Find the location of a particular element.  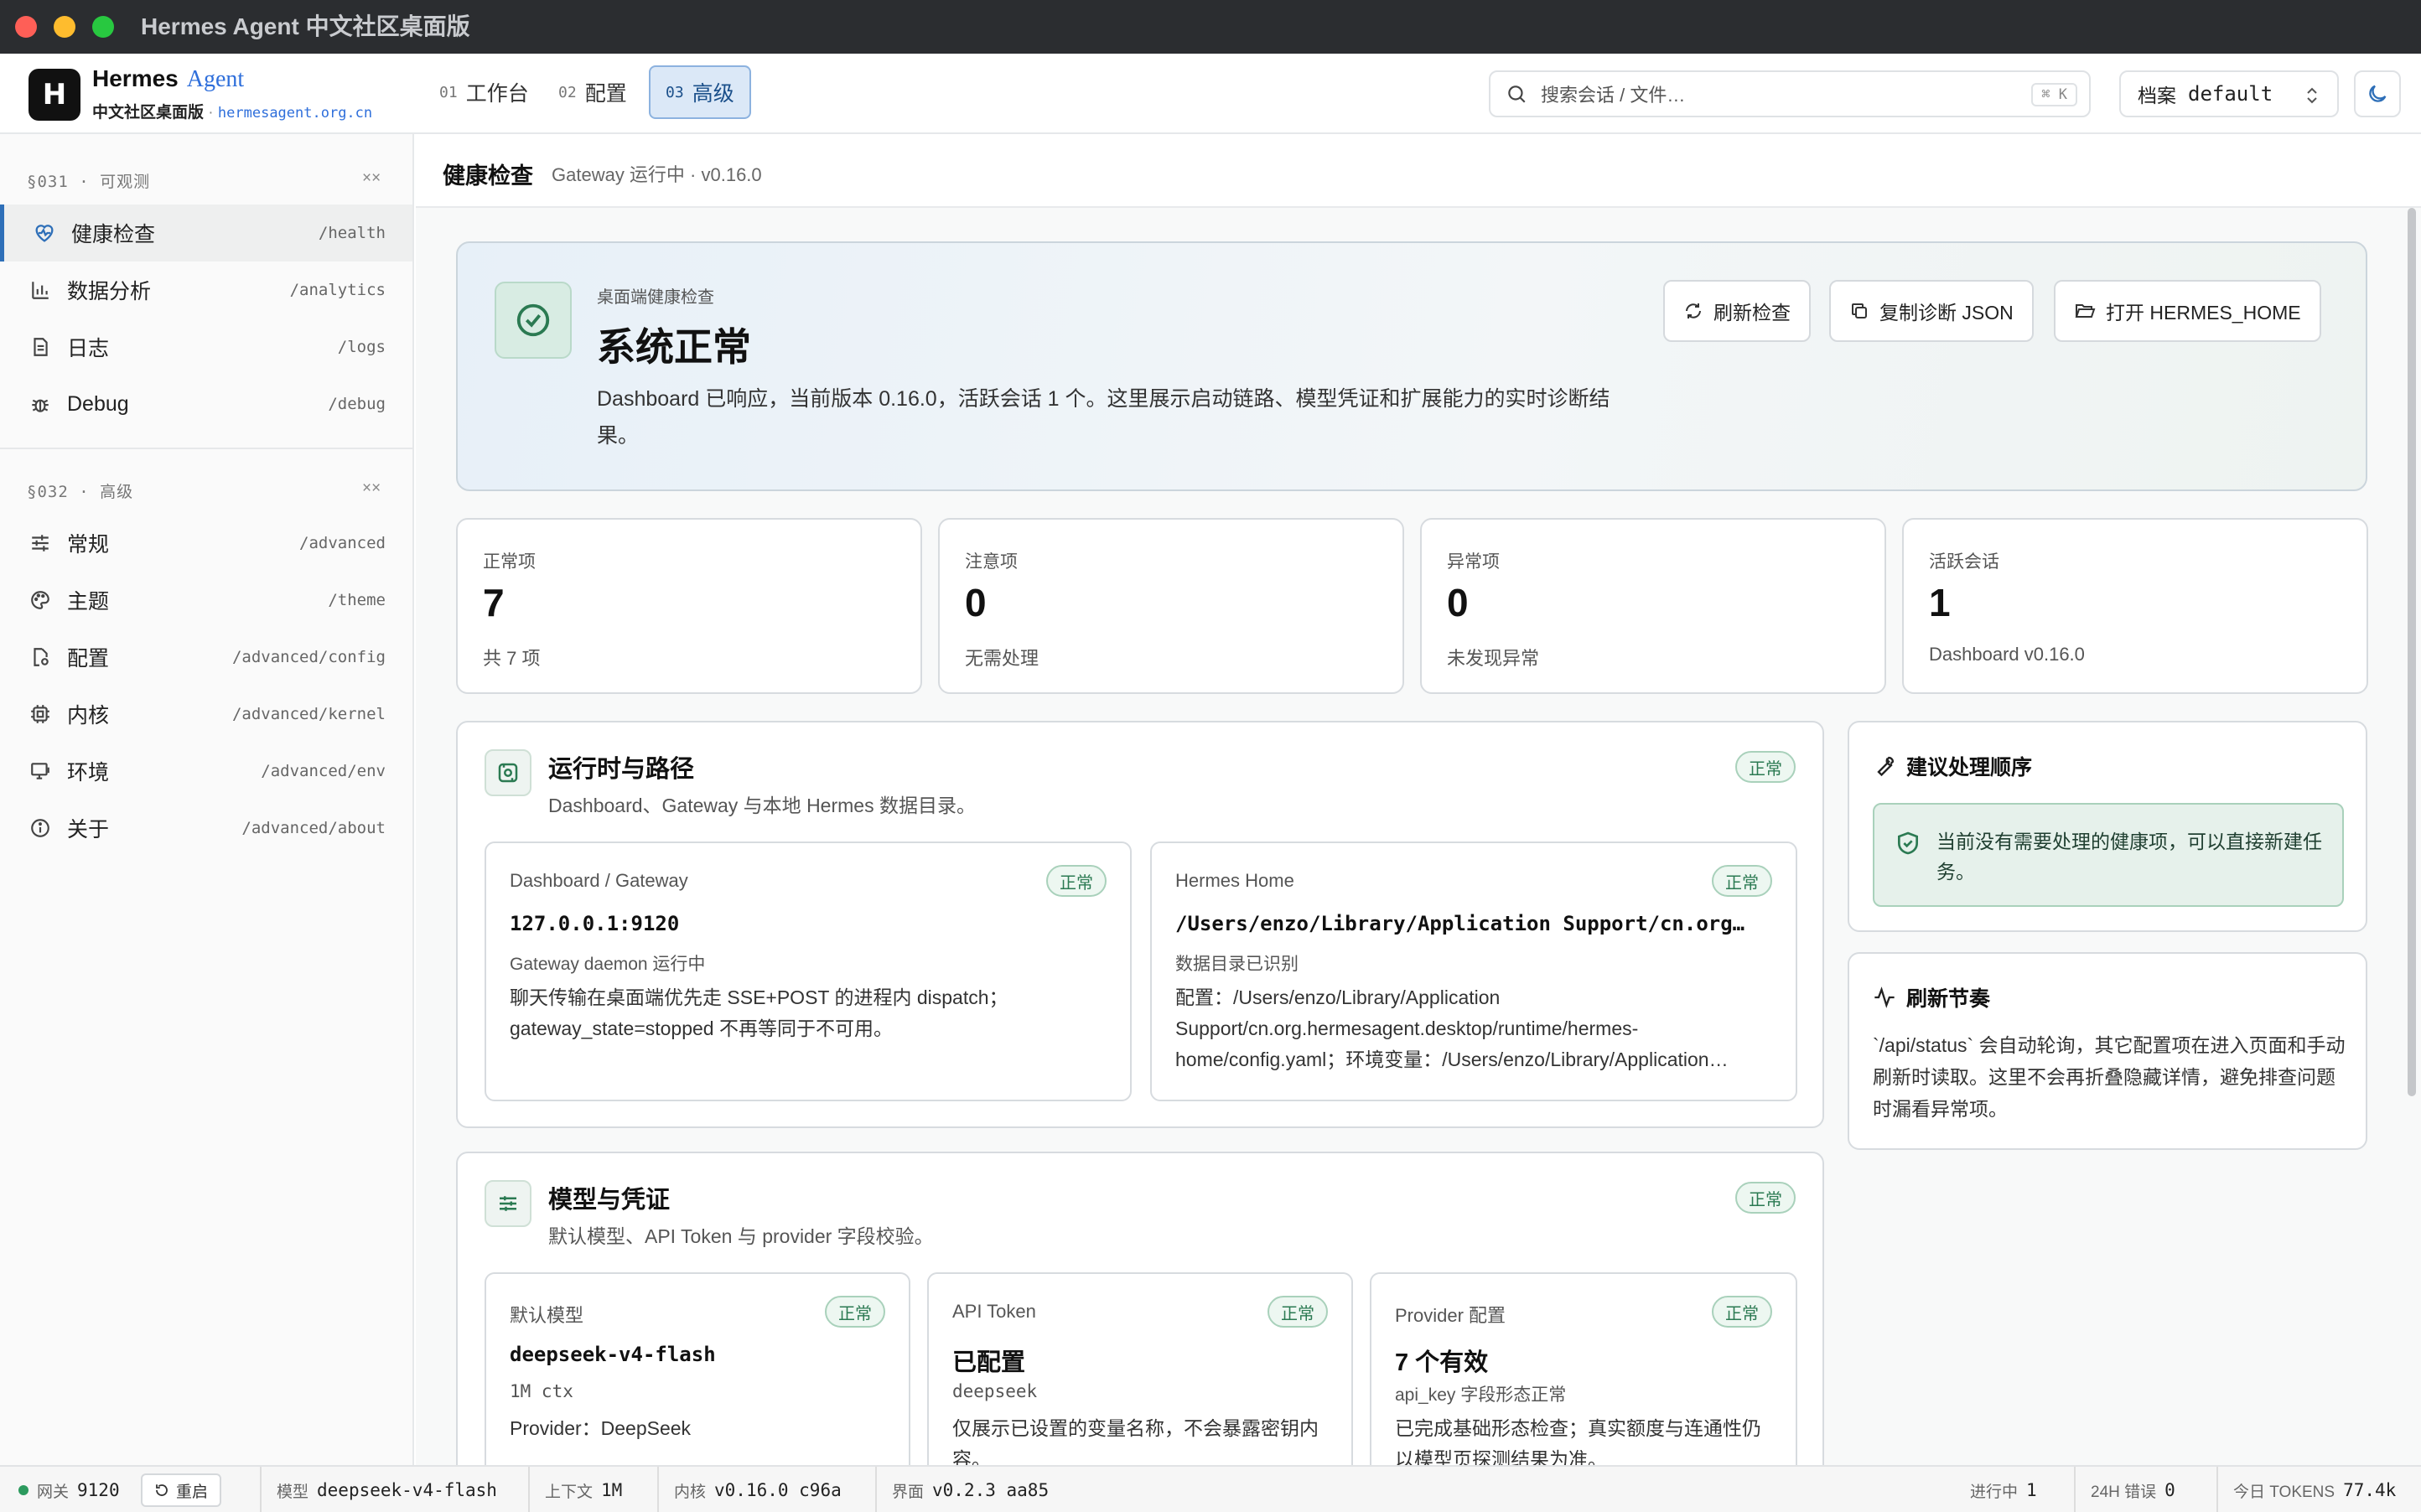

sidebar-item-path: /analytics is located at coordinates (337, 290).